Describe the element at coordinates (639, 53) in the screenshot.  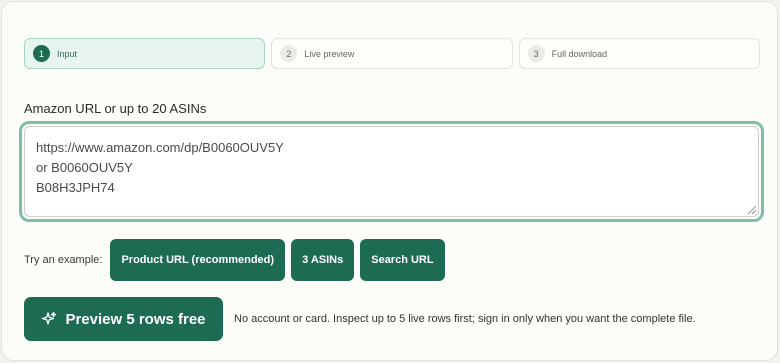
I see `step-full-download: 3 Full download` at that location.